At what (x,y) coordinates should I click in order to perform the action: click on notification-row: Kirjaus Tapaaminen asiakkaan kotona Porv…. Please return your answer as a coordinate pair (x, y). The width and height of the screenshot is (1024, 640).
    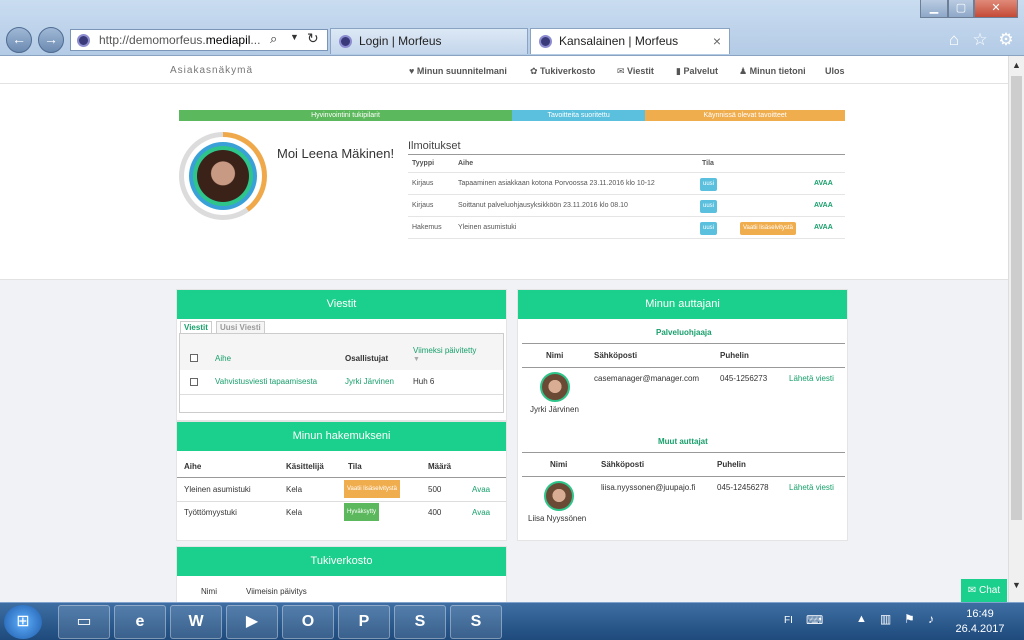
    Looking at the image, I should click on (626, 184).